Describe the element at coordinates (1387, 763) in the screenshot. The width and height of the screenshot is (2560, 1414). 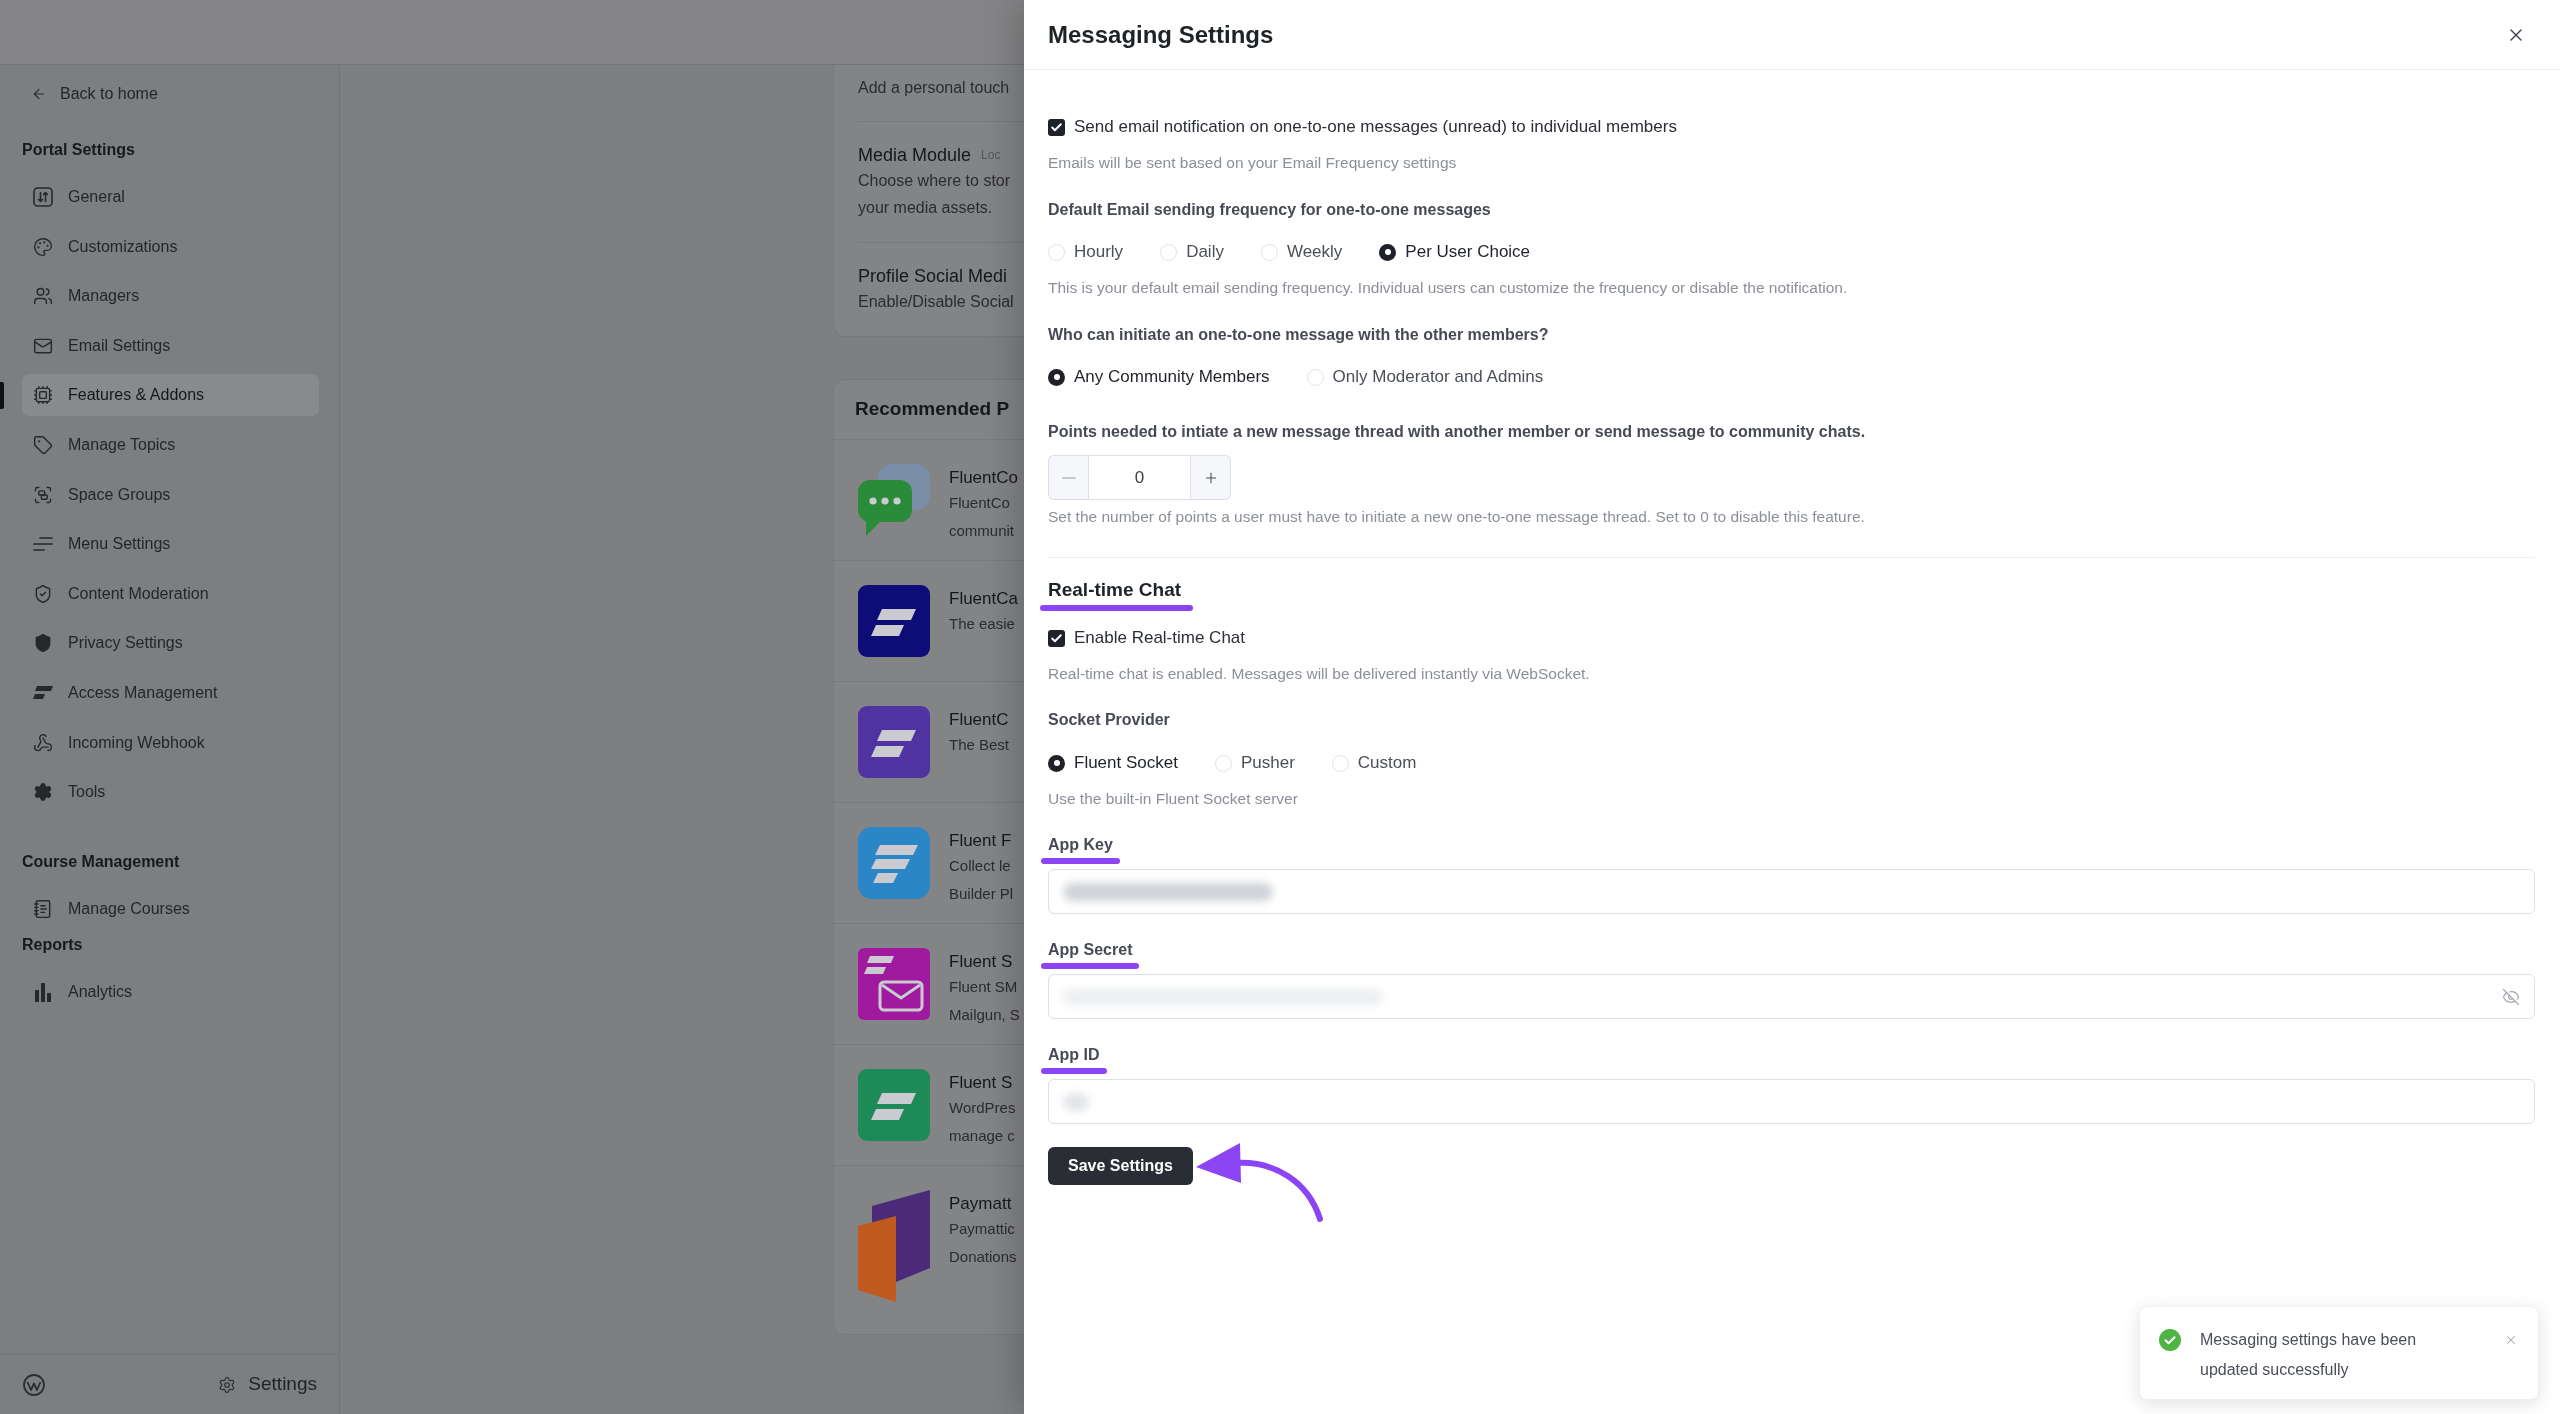
I see `radio-label: Custom` at that location.